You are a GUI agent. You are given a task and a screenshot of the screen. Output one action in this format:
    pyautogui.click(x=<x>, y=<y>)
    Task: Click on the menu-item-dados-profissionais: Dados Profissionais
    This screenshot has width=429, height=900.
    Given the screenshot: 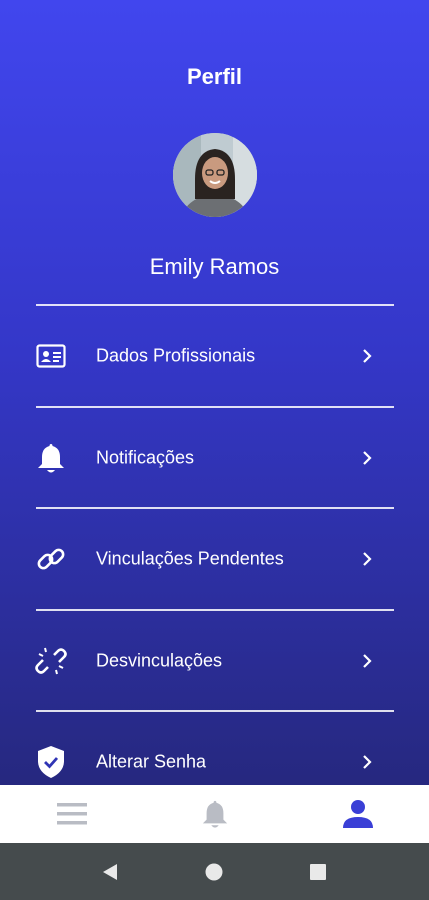 What is the action you would take?
    pyautogui.click(x=214, y=356)
    